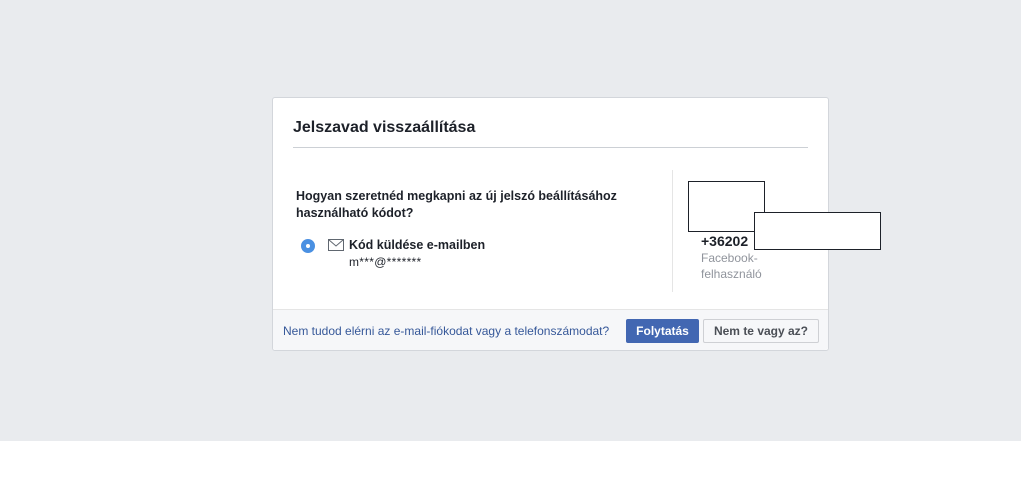 The height and width of the screenshot is (499, 1021). What do you see at coordinates (662, 331) in the screenshot?
I see `continue-button: Folytatás` at bounding box center [662, 331].